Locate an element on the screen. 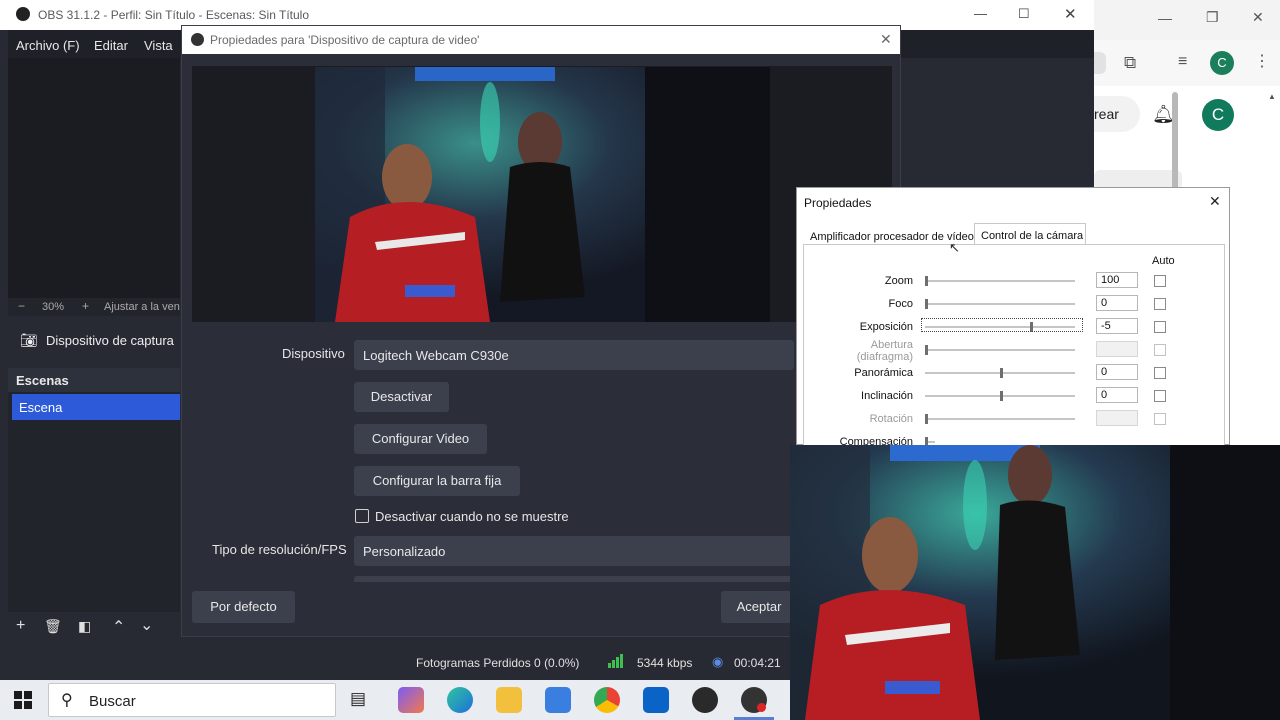  device-label: Dispositivo is located at coordinates (313, 353).